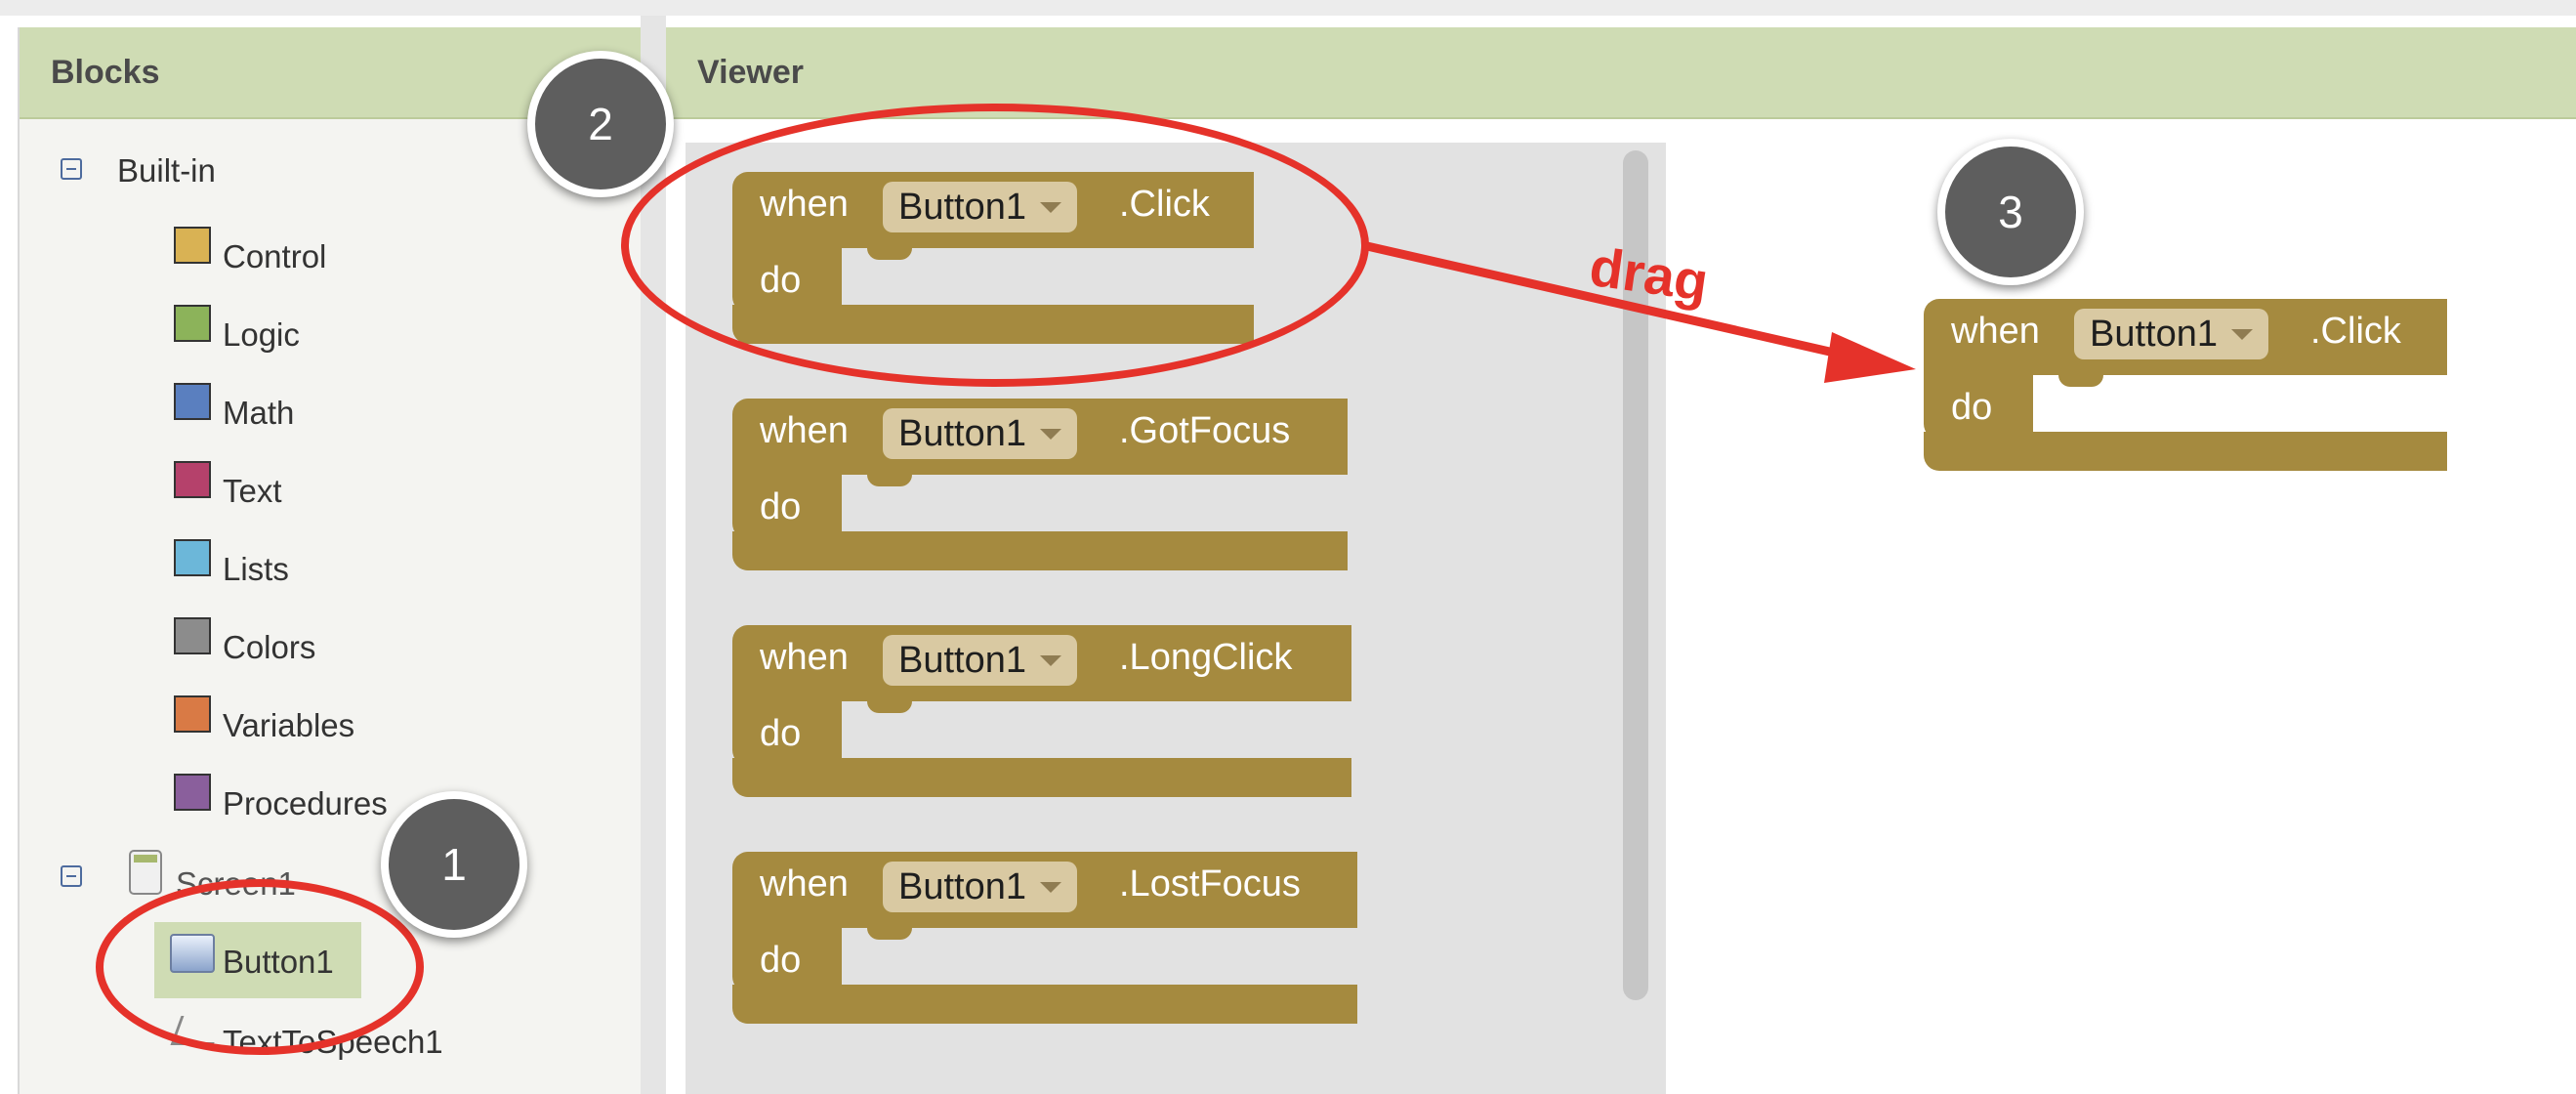 This screenshot has width=2576, height=1094. Describe the element at coordinates (1042, 711) in the screenshot. I see `longclick-event-block: when Button1 .LongClick do` at that location.